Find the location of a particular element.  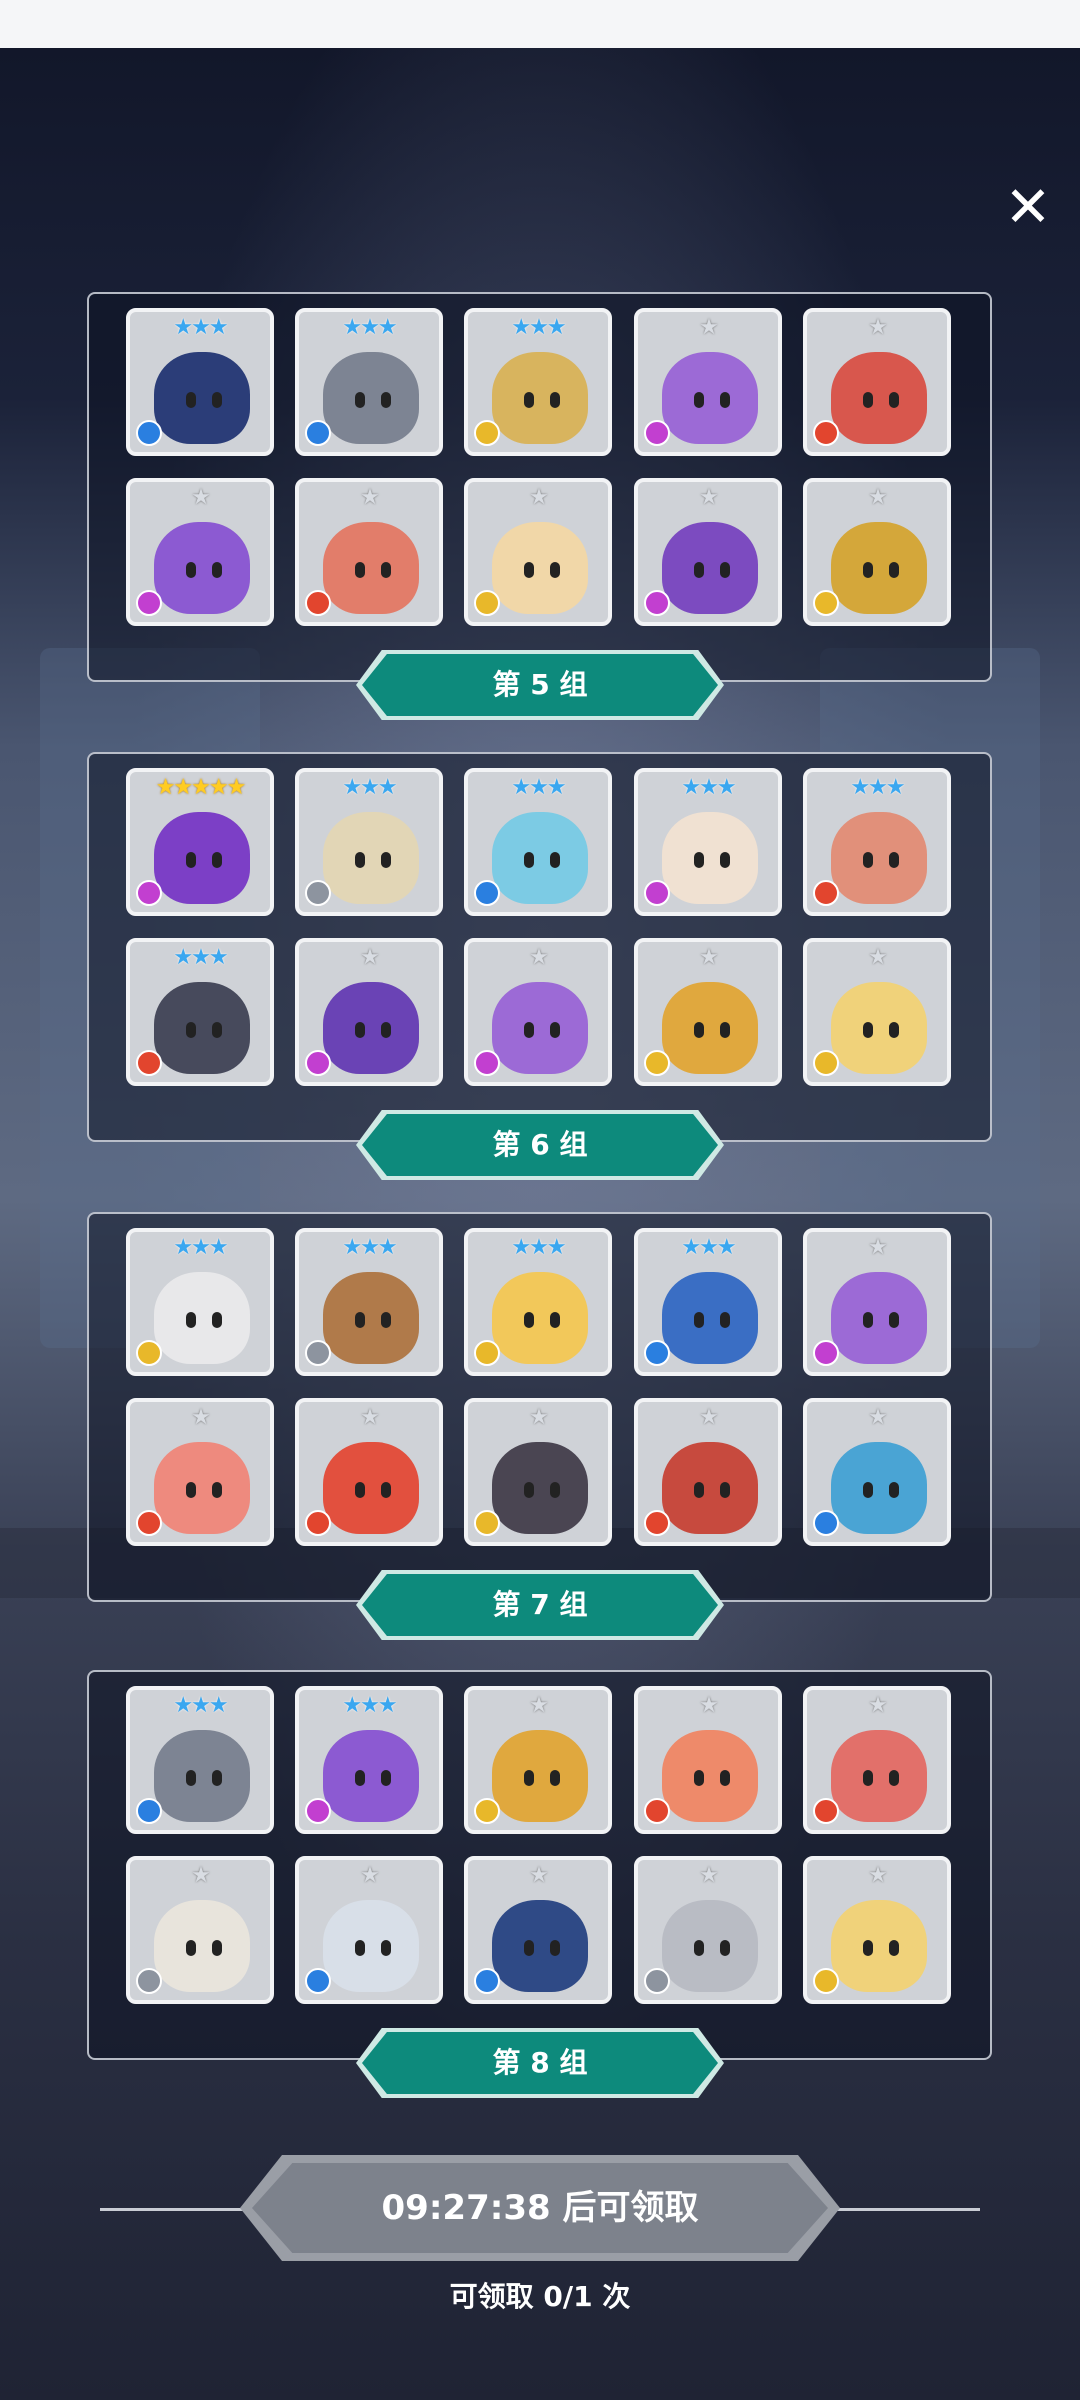

group-label: 第 5 组 is located at coordinates (540, 685).